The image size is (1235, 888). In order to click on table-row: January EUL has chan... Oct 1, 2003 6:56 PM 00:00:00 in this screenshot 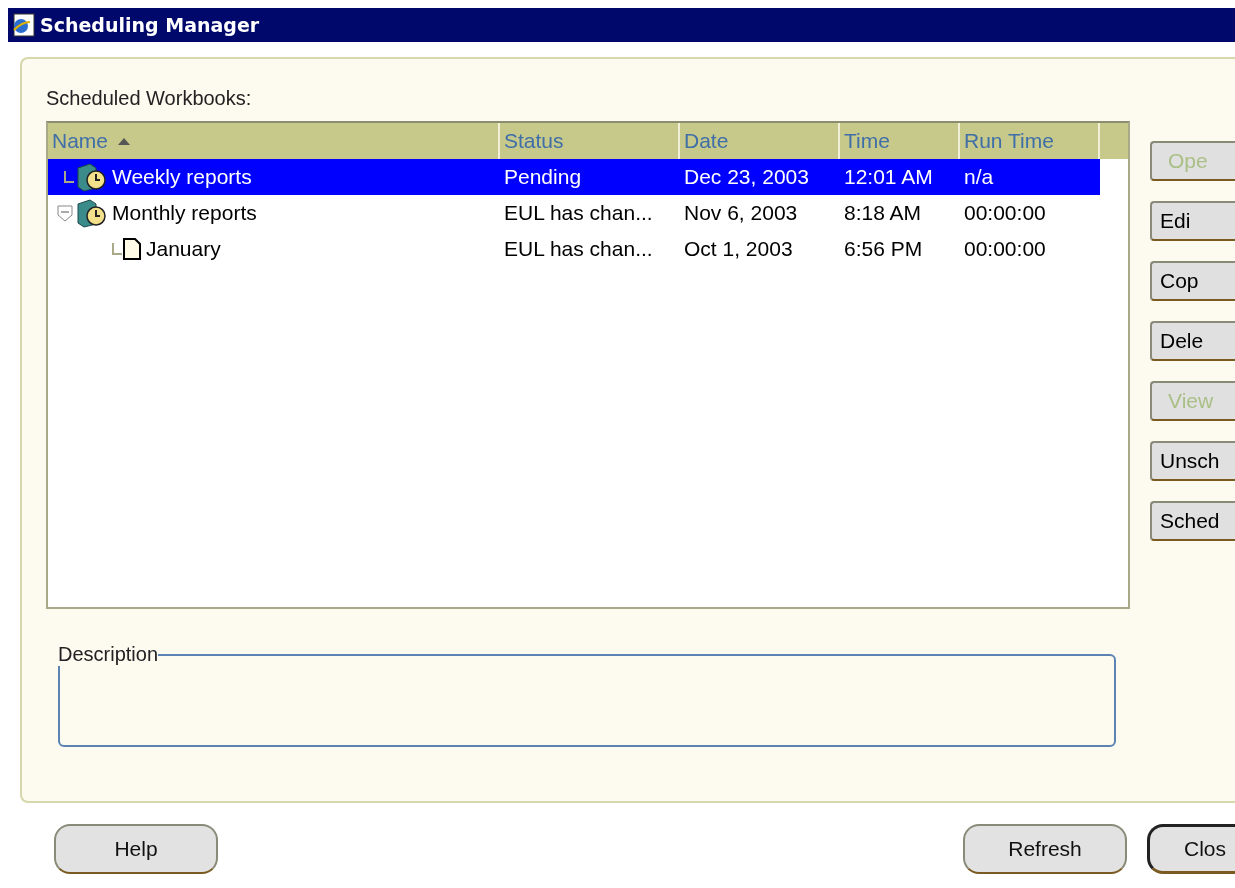, I will do `click(574, 249)`.